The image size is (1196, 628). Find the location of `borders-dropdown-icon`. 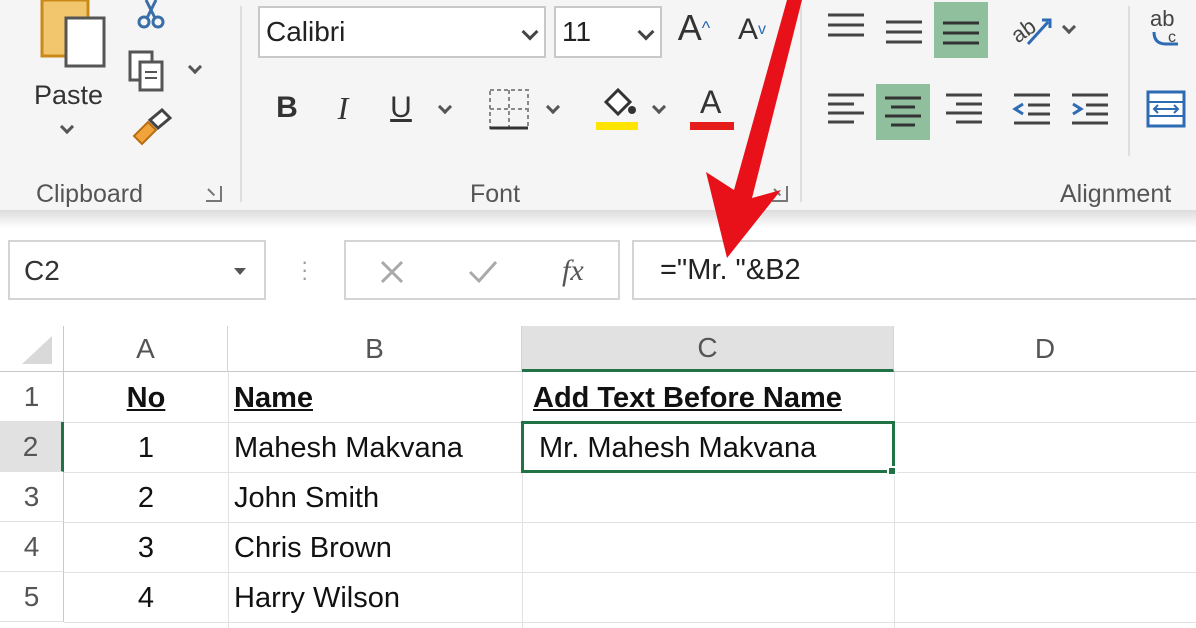

borders-dropdown-icon is located at coordinates (553, 107).